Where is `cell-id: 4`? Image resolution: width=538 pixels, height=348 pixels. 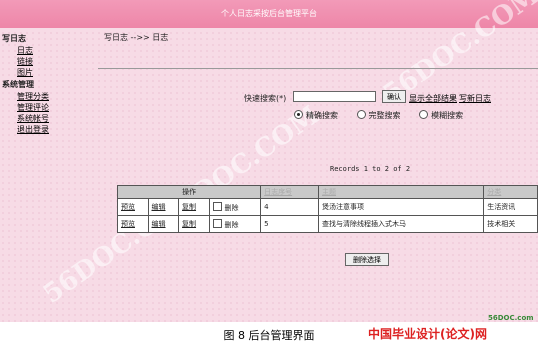
cell-id: 4 is located at coordinates (290, 207).